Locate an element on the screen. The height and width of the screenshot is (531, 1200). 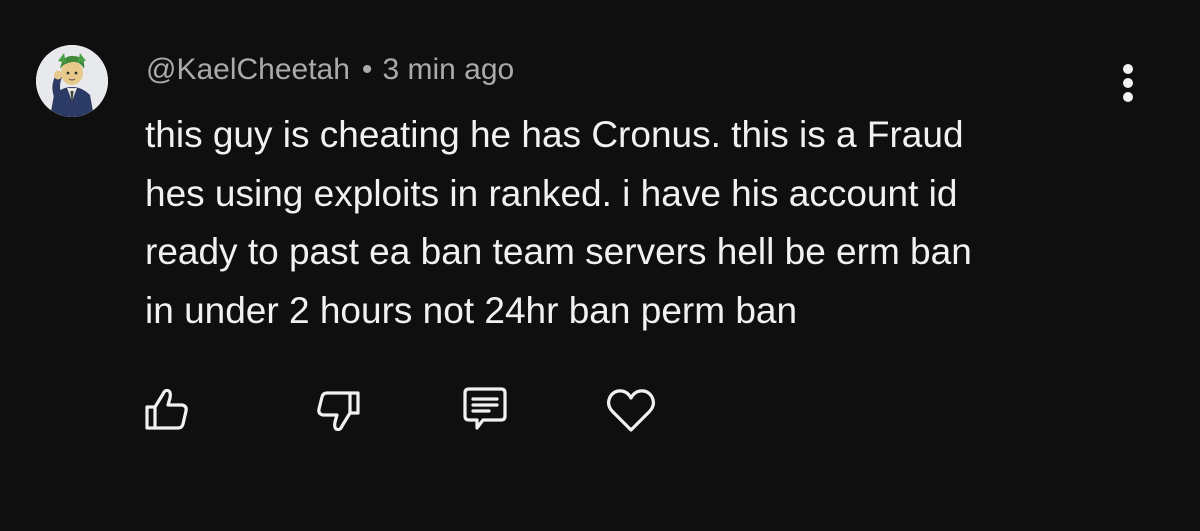
avatar-illustration is located at coordinates (72, 81).